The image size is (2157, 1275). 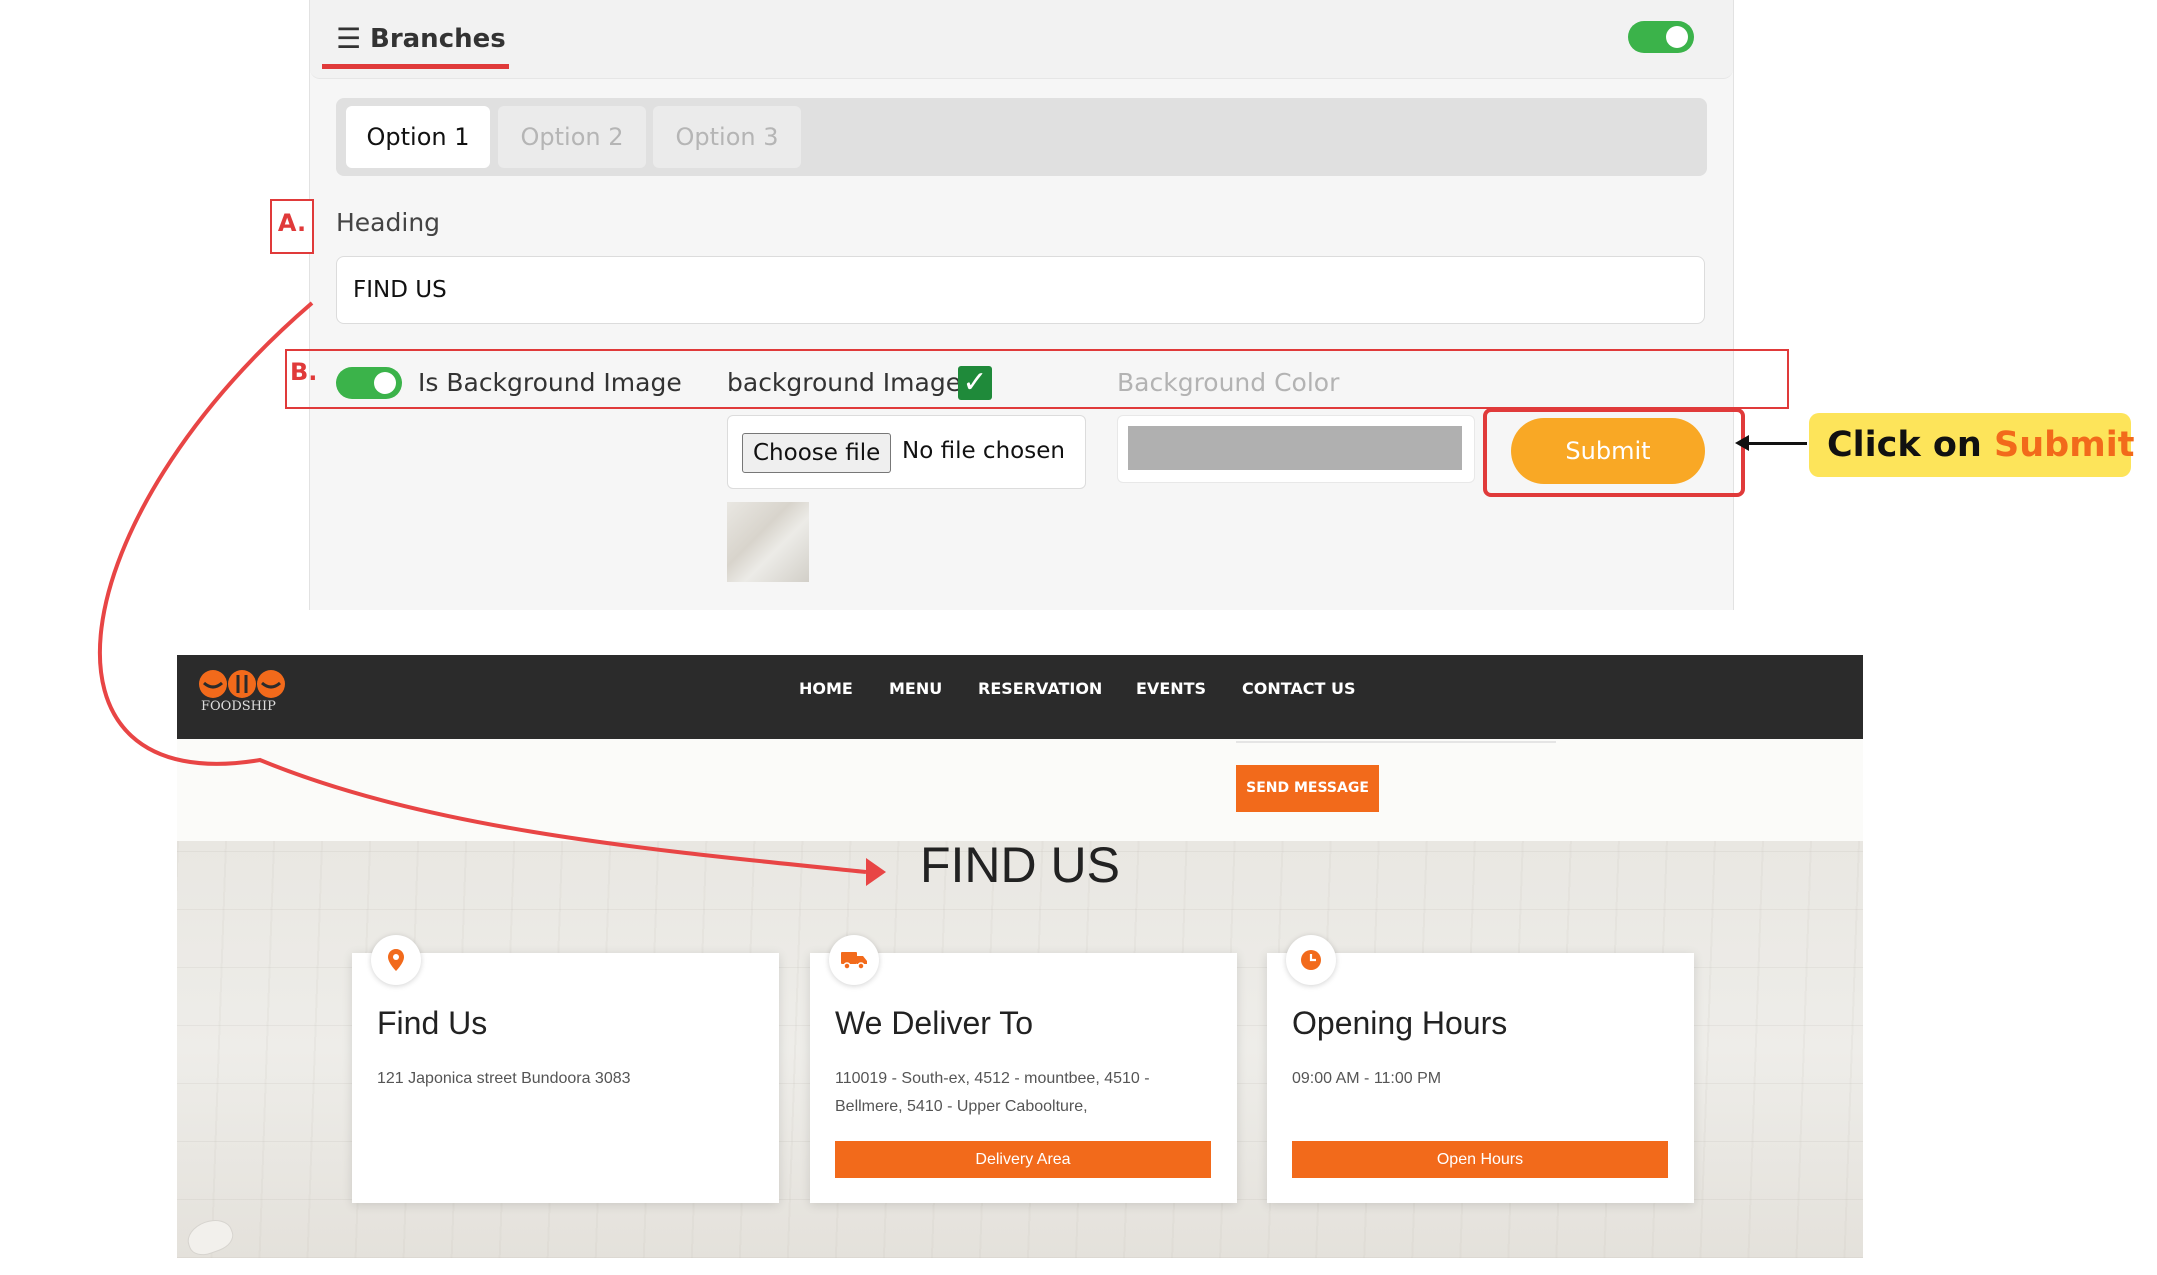 What do you see at coordinates (1661, 37) in the screenshot?
I see `section-enable-toggle` at bounding box center [1661, 37].